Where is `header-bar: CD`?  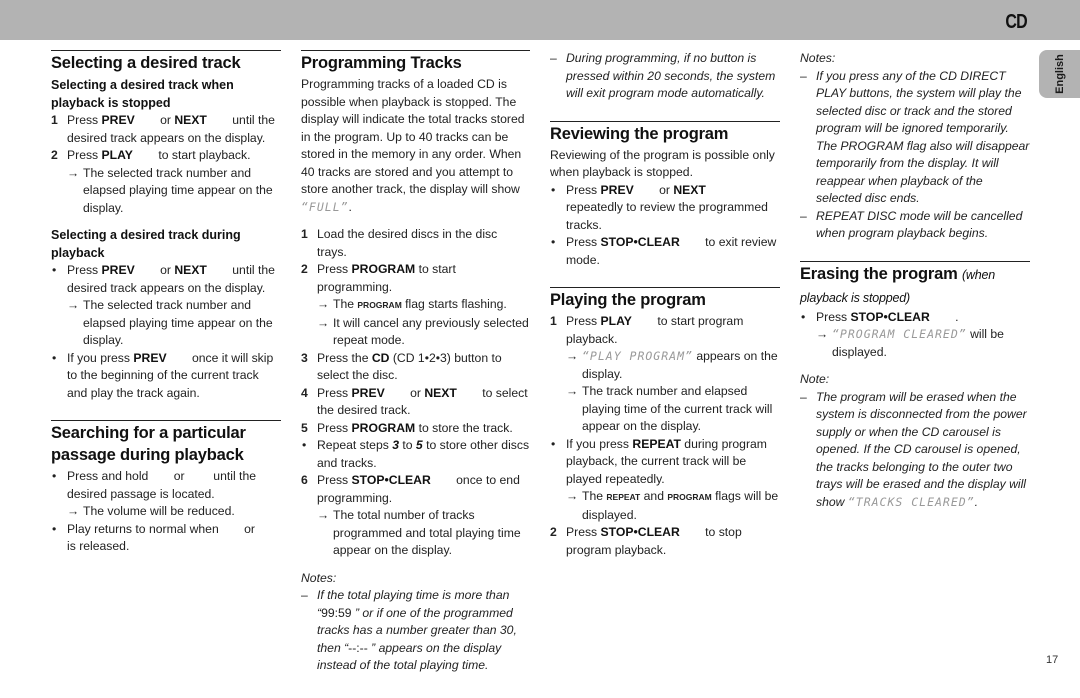 header-bar: CD is located at coordinates (540, 20).